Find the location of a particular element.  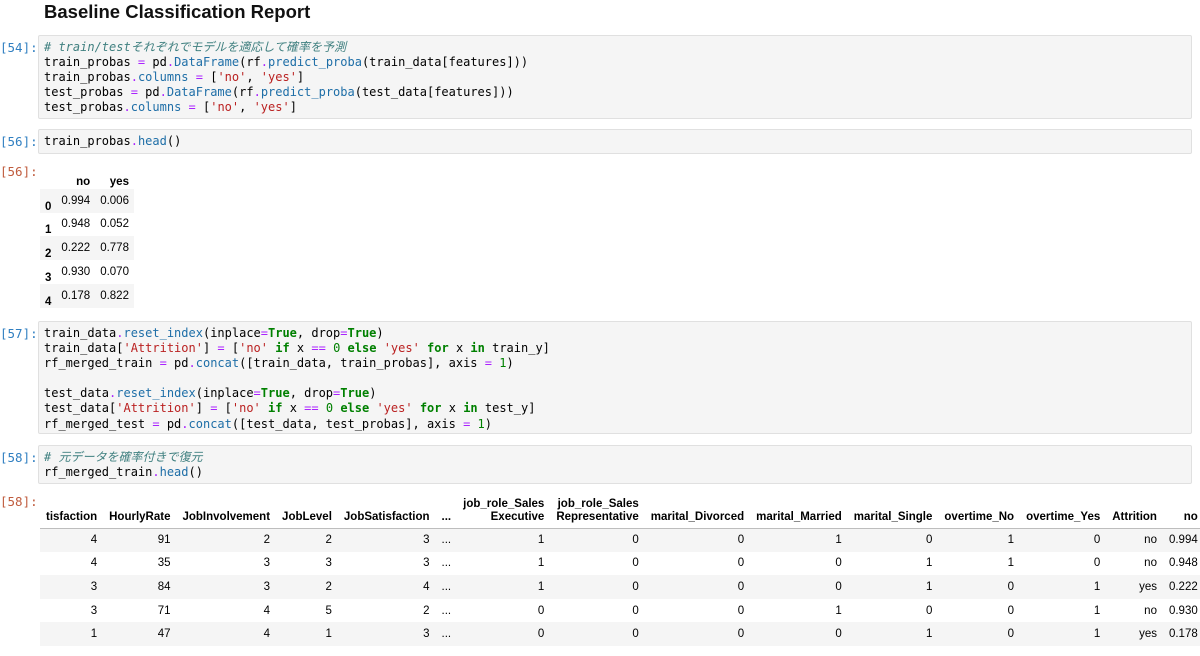

table-header: tisfaction is located at coordinates (72, 510).